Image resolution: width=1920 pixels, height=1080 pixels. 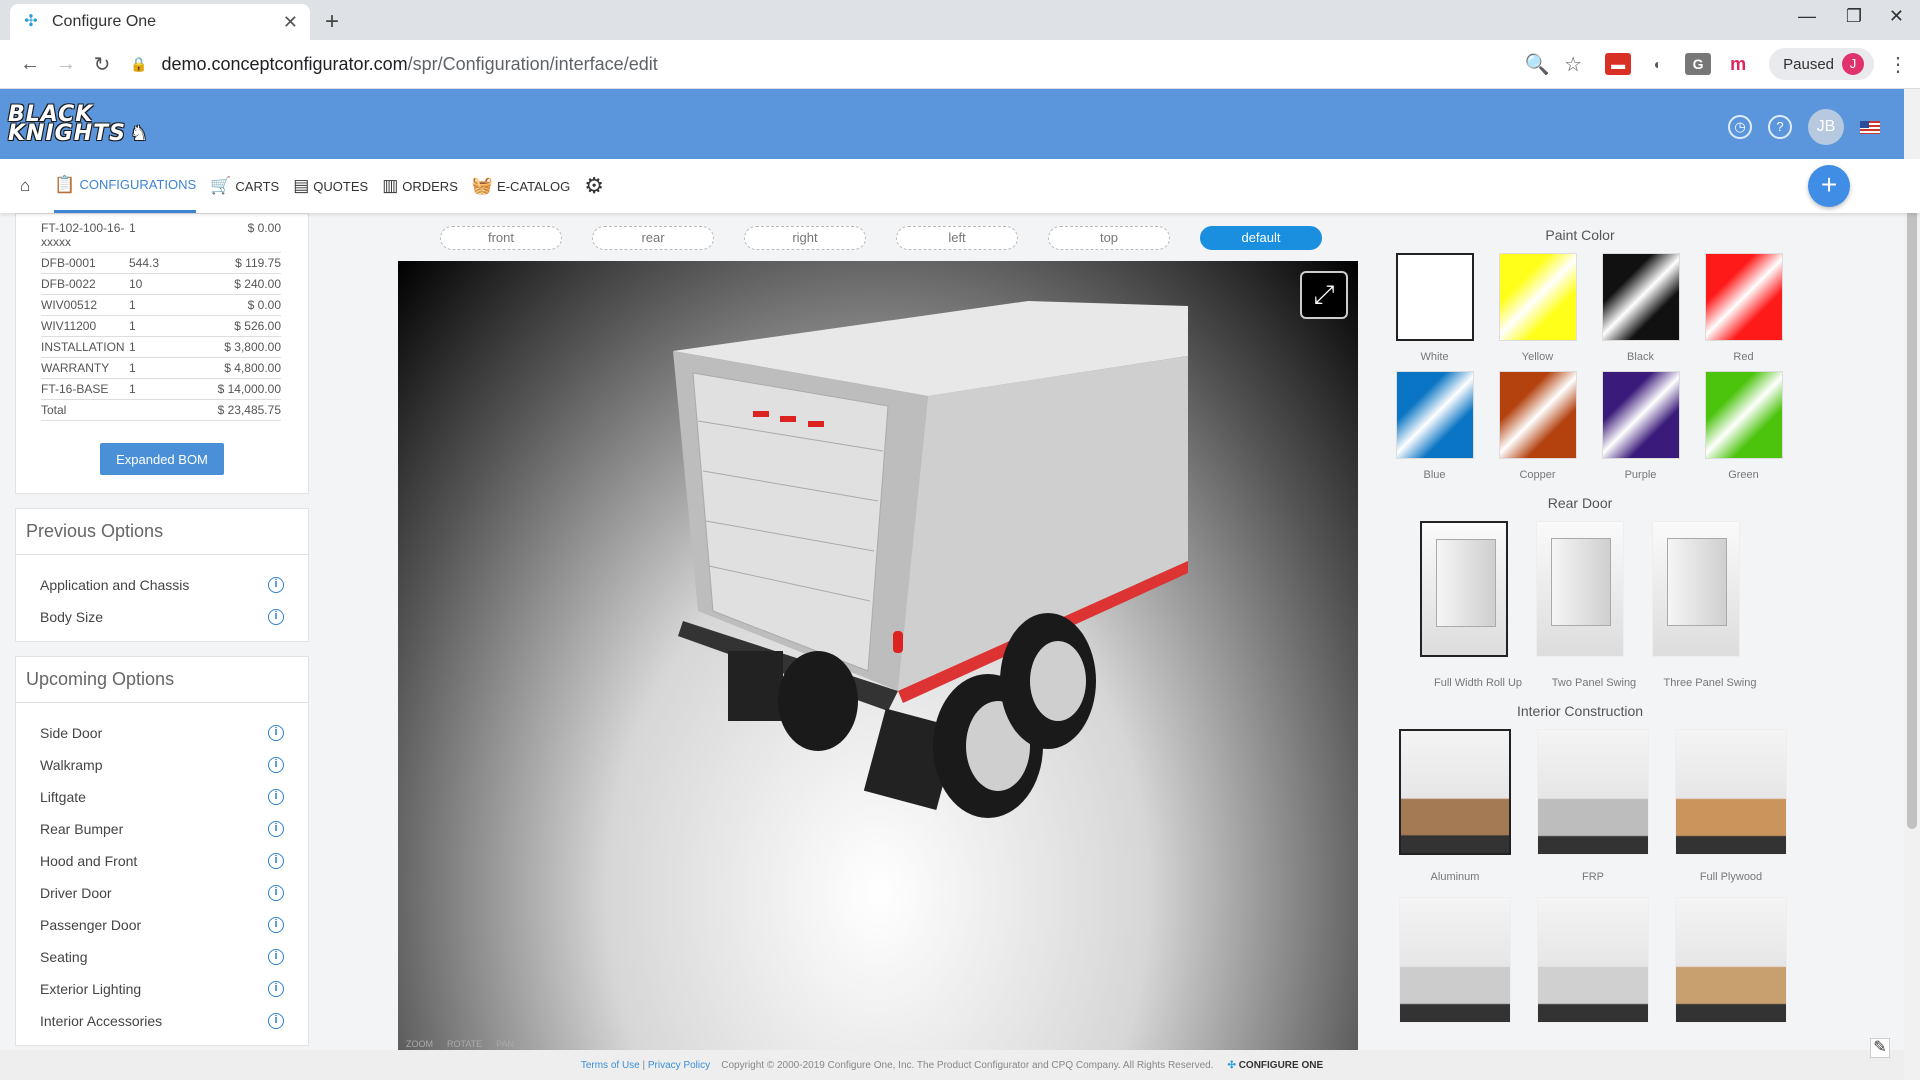 What do you see at coordinates (1826, 127) in the screenshot?
I see `user-avatar: JB` at bounding box center [1826, 127].